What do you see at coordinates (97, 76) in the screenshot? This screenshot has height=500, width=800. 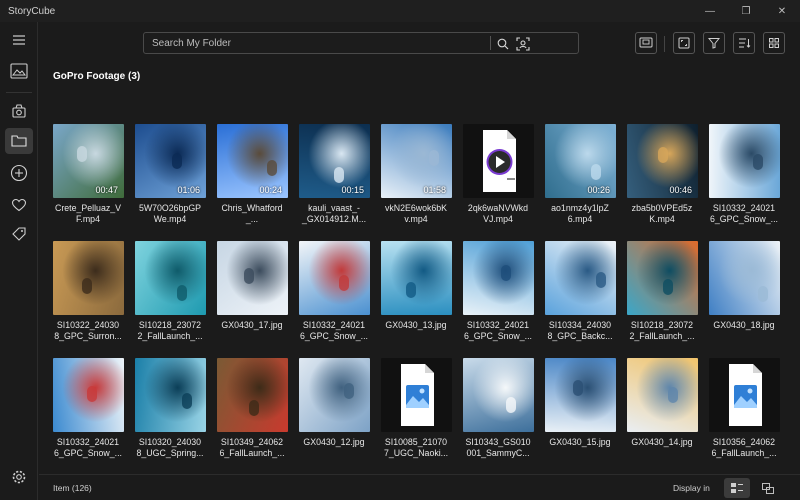 I see `section-title: GoPro Footage (3)` at bounding box center [97, 76].